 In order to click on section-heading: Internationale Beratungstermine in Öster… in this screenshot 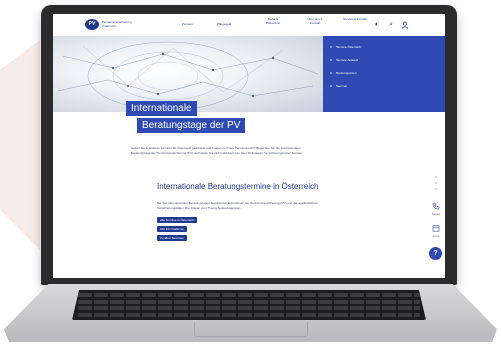, I will do `click(238, 186)`.